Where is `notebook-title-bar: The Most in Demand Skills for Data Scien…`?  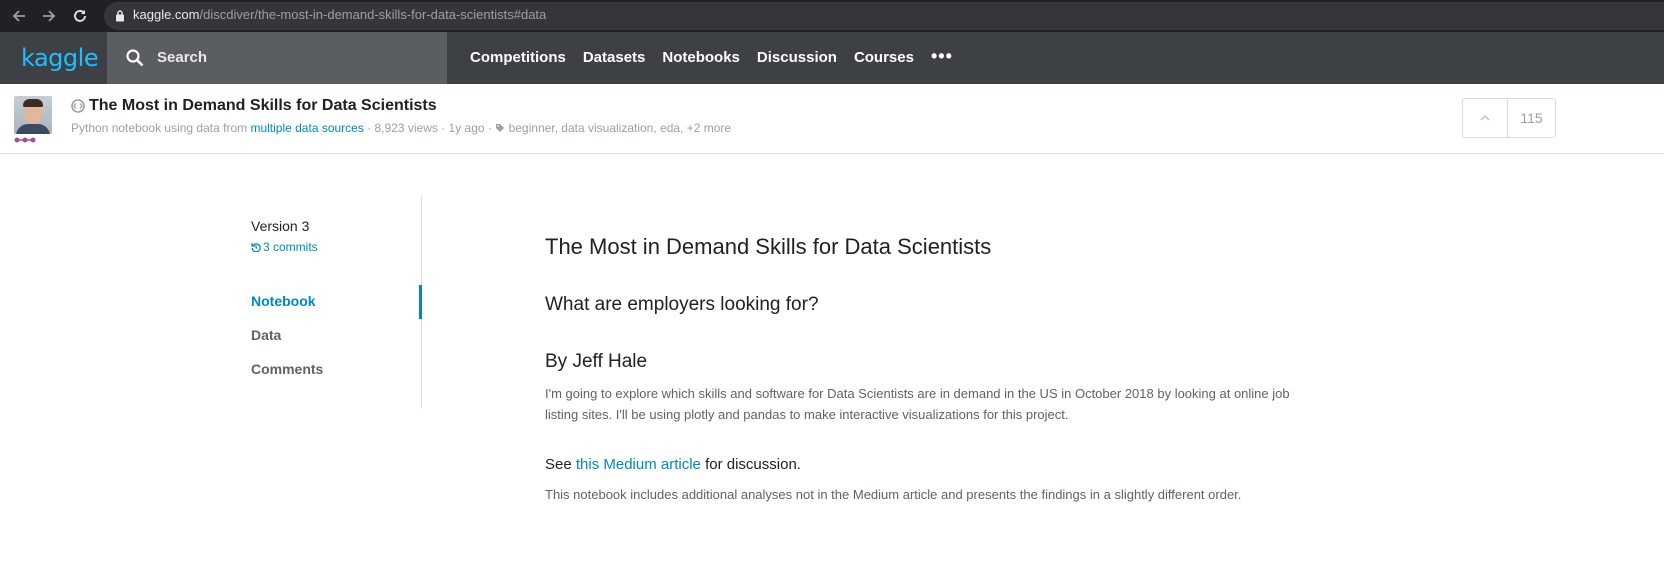 notebook-title-bar: The Most in Demand Skills for Data Scien… is located at coordinates (832, 119).